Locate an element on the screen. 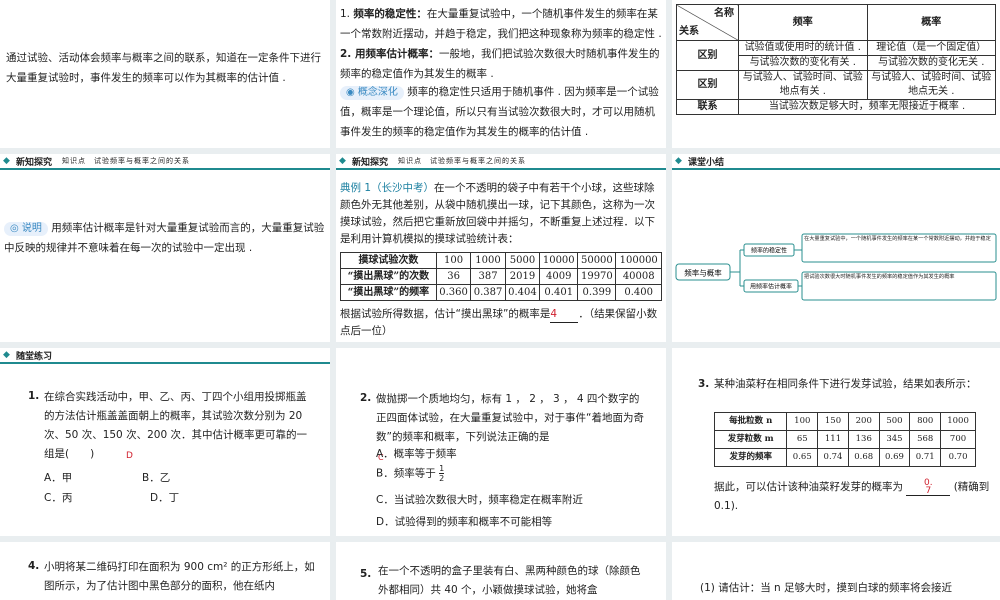 The image size is (1000, 600). info-icon: ◎ is located at coordinates (14, 228).